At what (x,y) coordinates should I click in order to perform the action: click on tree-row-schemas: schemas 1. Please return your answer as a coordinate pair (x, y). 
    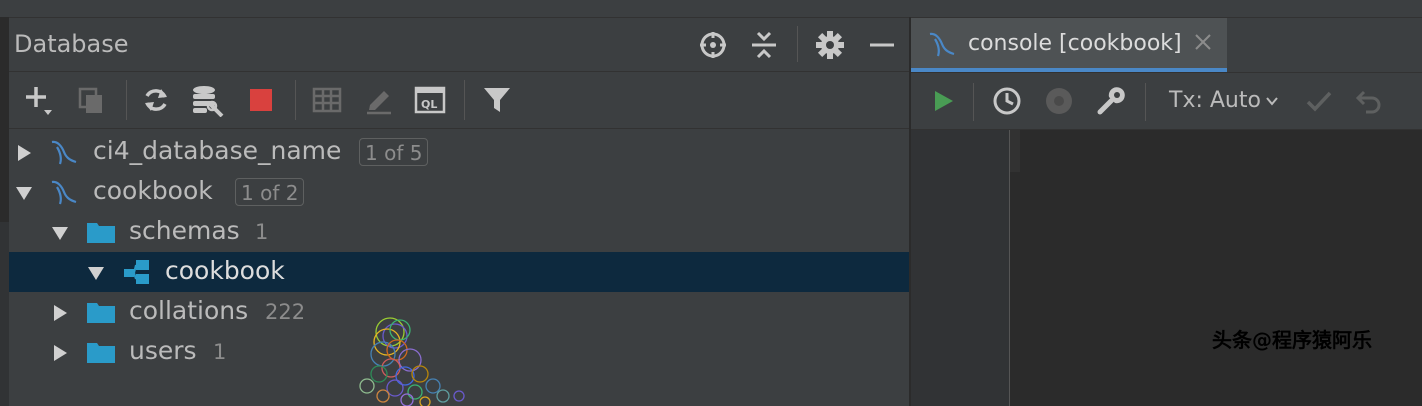
    Looking at the image, I should click on (459, 232).